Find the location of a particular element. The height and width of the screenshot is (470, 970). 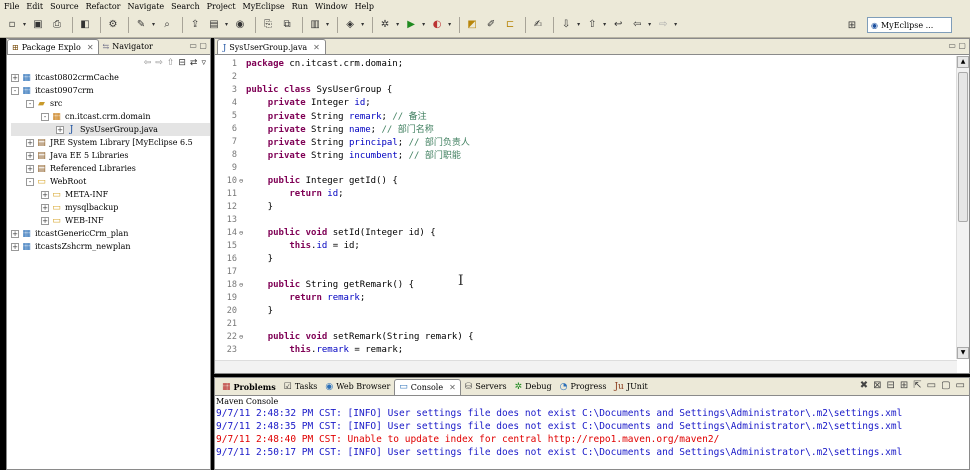

deploy-icon: ⇪ is located at coordinates (195, 25).